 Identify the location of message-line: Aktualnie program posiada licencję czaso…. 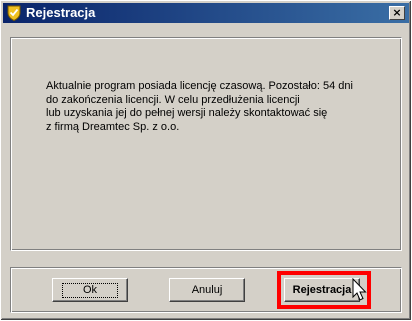
(199, 86).